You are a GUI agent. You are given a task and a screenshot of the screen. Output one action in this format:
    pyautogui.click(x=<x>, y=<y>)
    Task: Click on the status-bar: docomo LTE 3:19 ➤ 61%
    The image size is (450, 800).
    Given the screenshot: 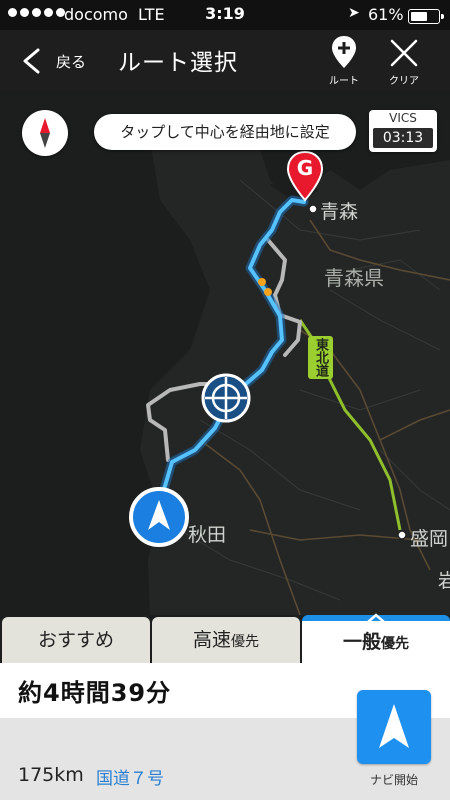 What is the action you would take?
    pyautogui.click(x=225, y=15)
    